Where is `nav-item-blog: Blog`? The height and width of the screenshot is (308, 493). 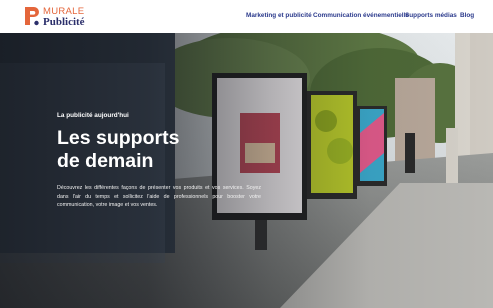
nav-item-blog: Blog is located at coordinates (467, 15).